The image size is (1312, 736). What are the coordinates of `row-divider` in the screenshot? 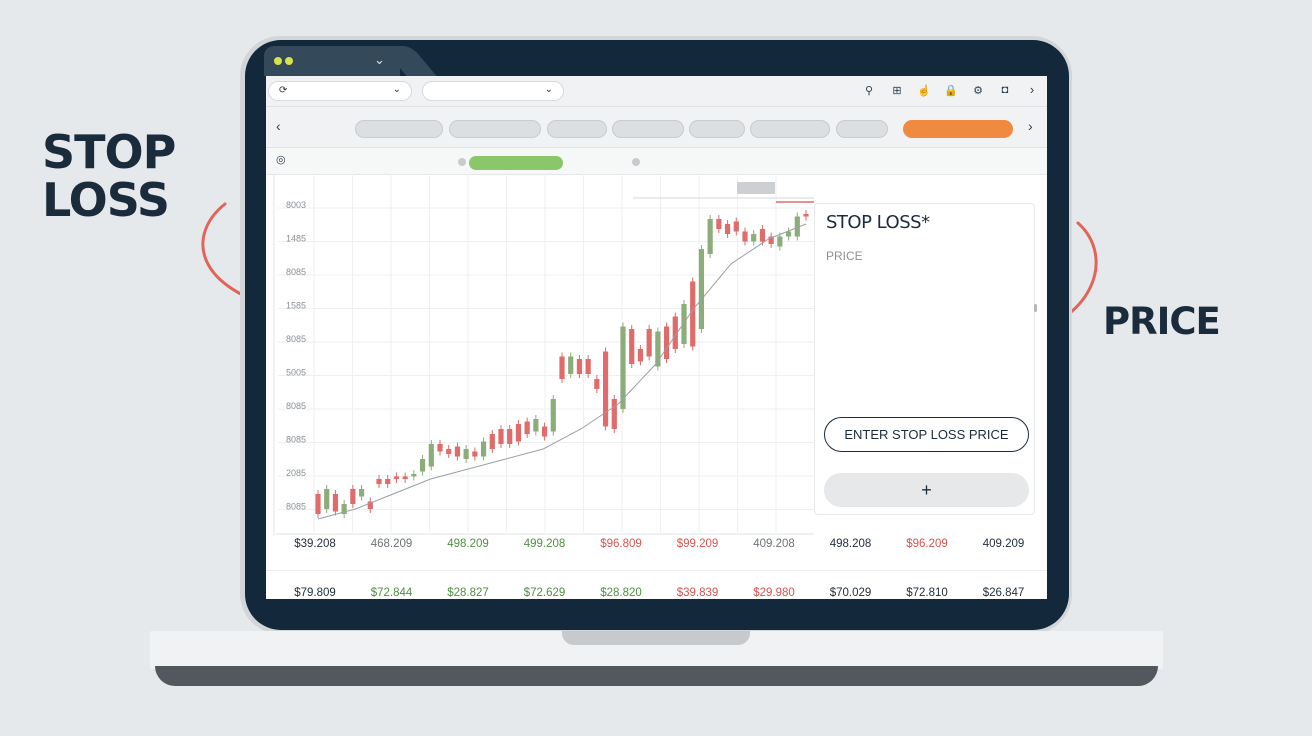 It's located at (656, 570).